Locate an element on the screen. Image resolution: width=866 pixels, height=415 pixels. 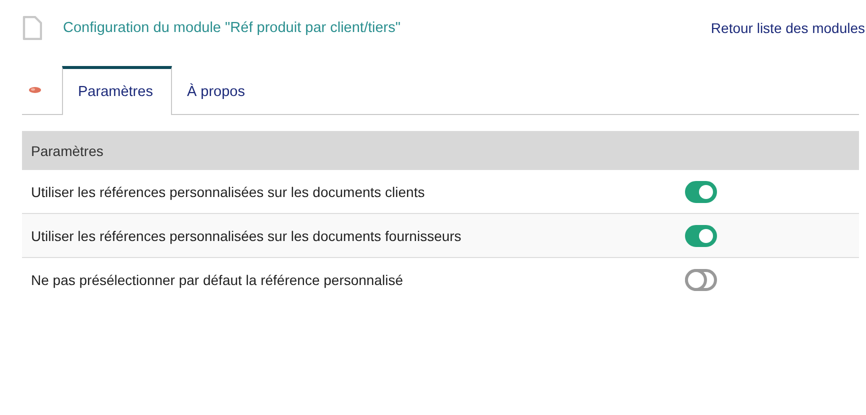
page-title: Configuration du module "Réf produit par client/tiers" is located at coordinates (232, 28).